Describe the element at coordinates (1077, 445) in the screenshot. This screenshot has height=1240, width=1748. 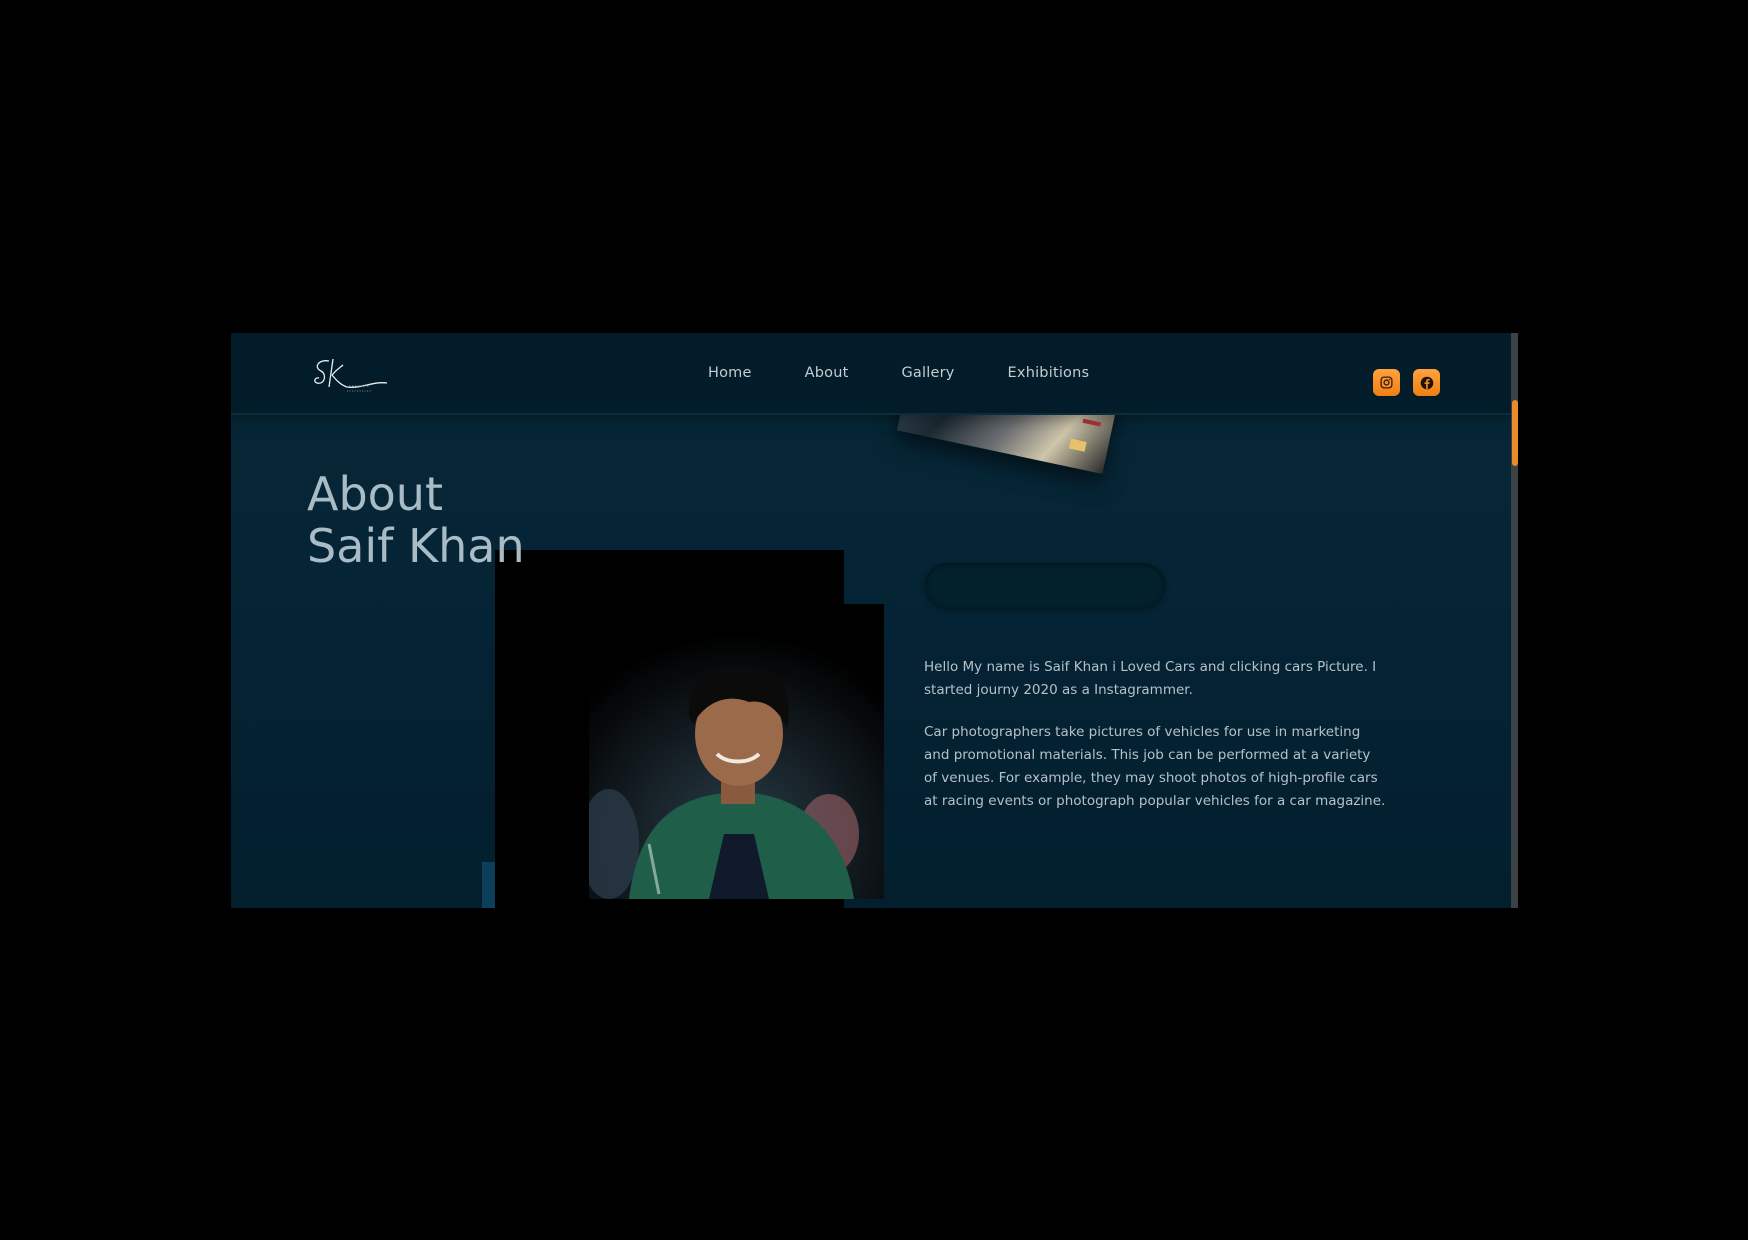
I see `car-license-plate` at that location.